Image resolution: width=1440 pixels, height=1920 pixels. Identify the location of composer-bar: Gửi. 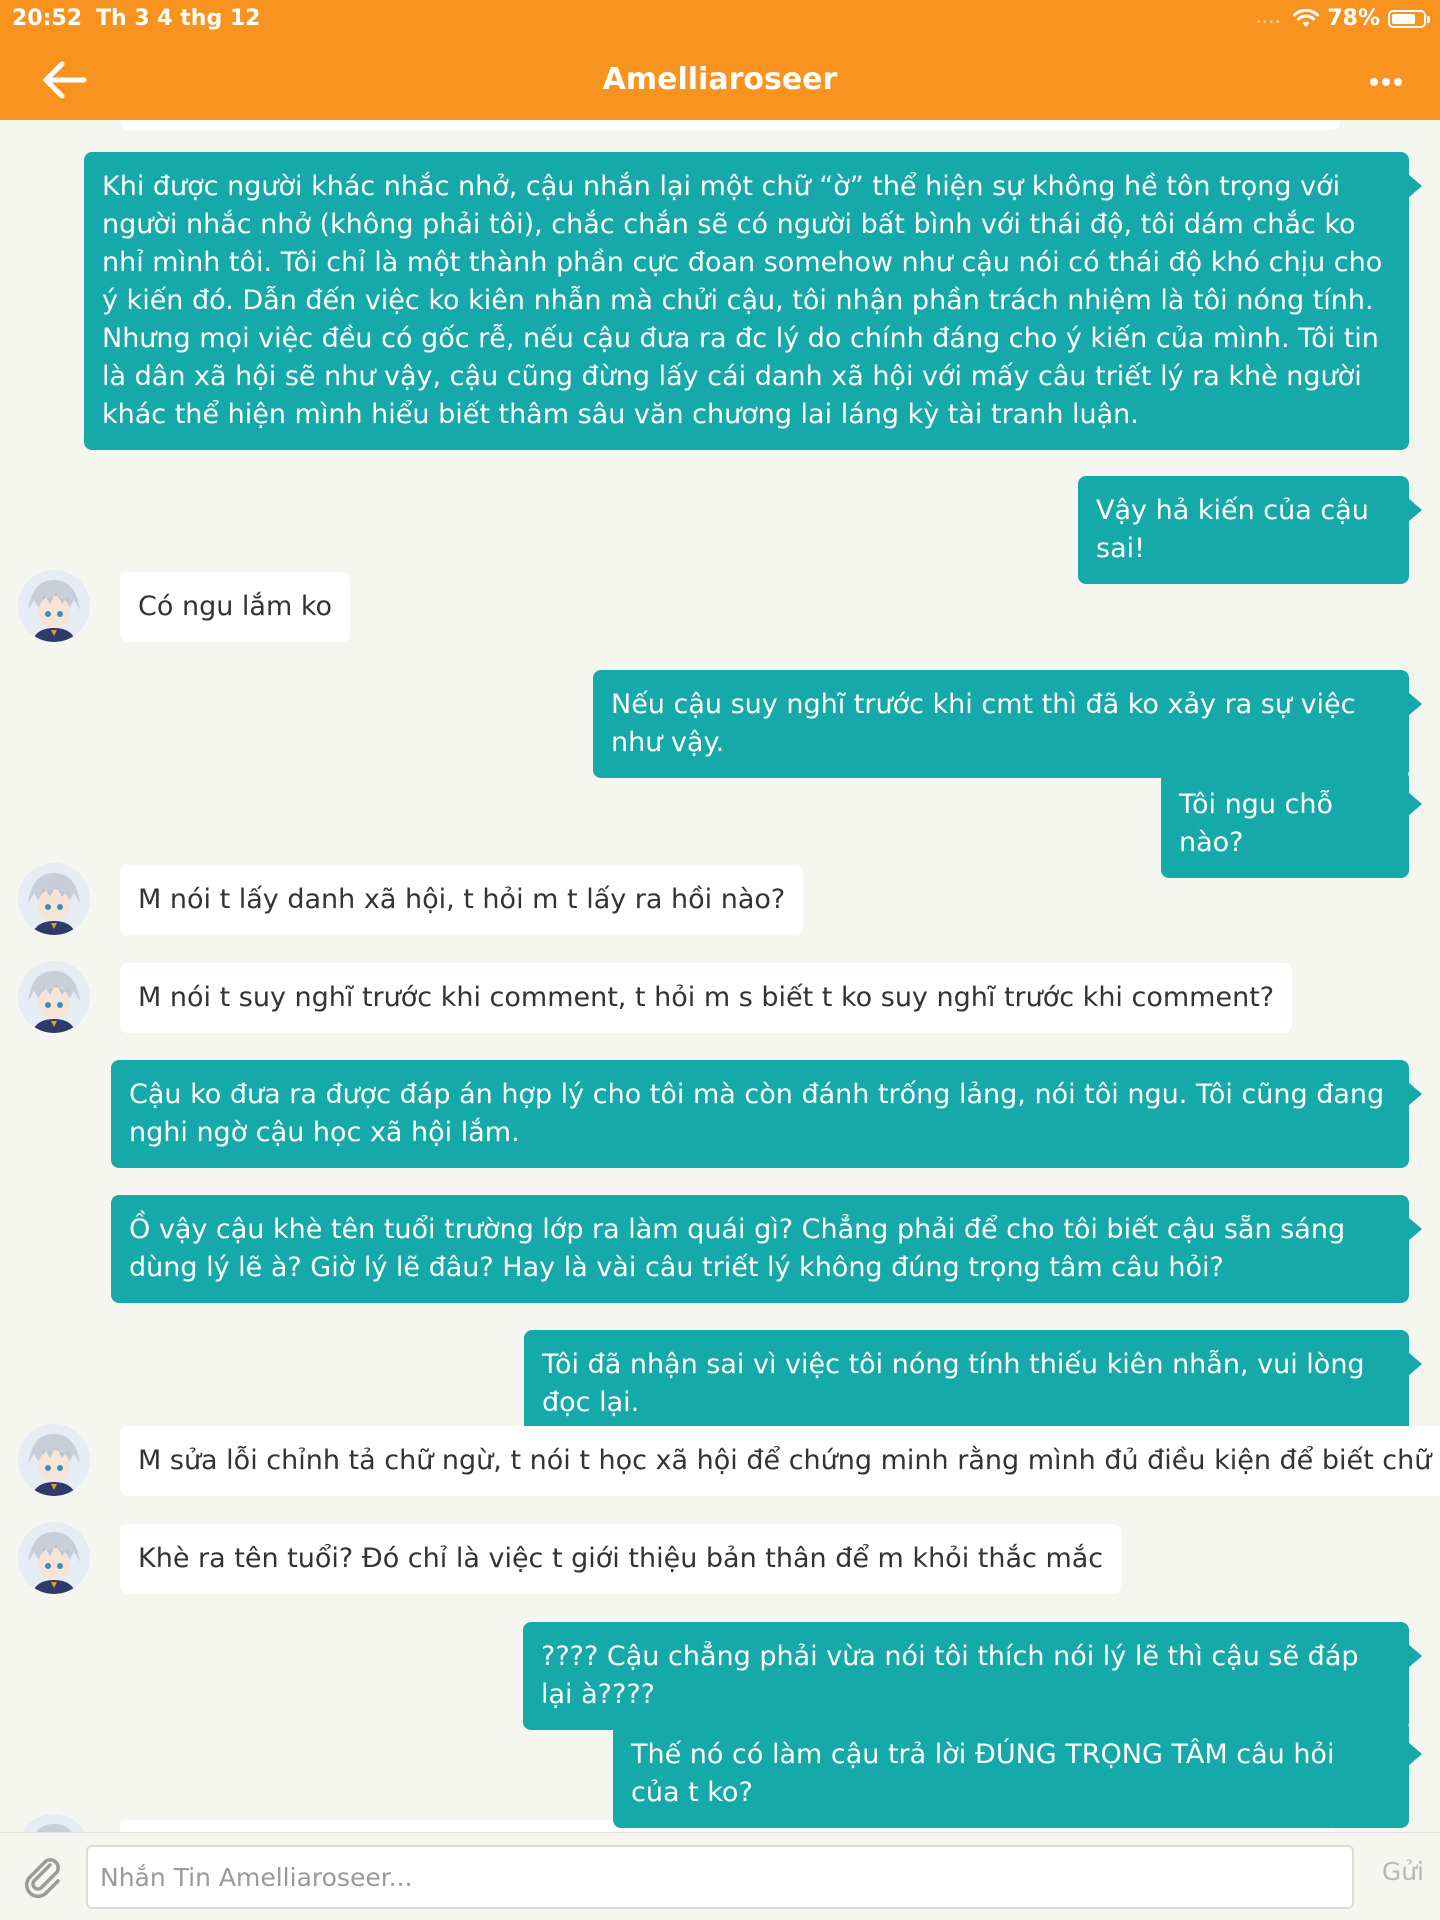
(720, 1876).